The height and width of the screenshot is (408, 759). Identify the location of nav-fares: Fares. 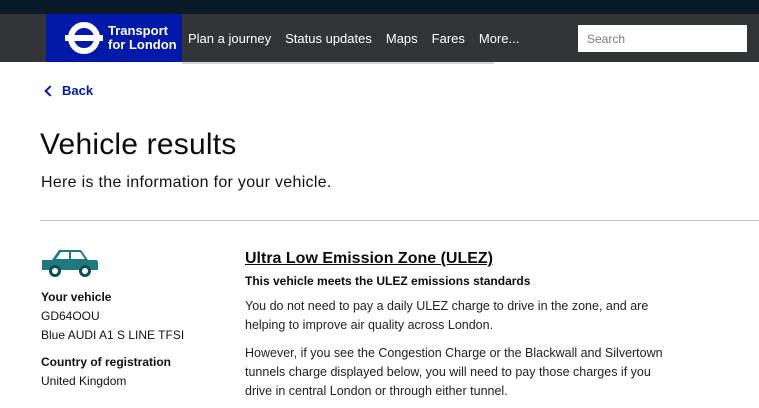
(448, 38).